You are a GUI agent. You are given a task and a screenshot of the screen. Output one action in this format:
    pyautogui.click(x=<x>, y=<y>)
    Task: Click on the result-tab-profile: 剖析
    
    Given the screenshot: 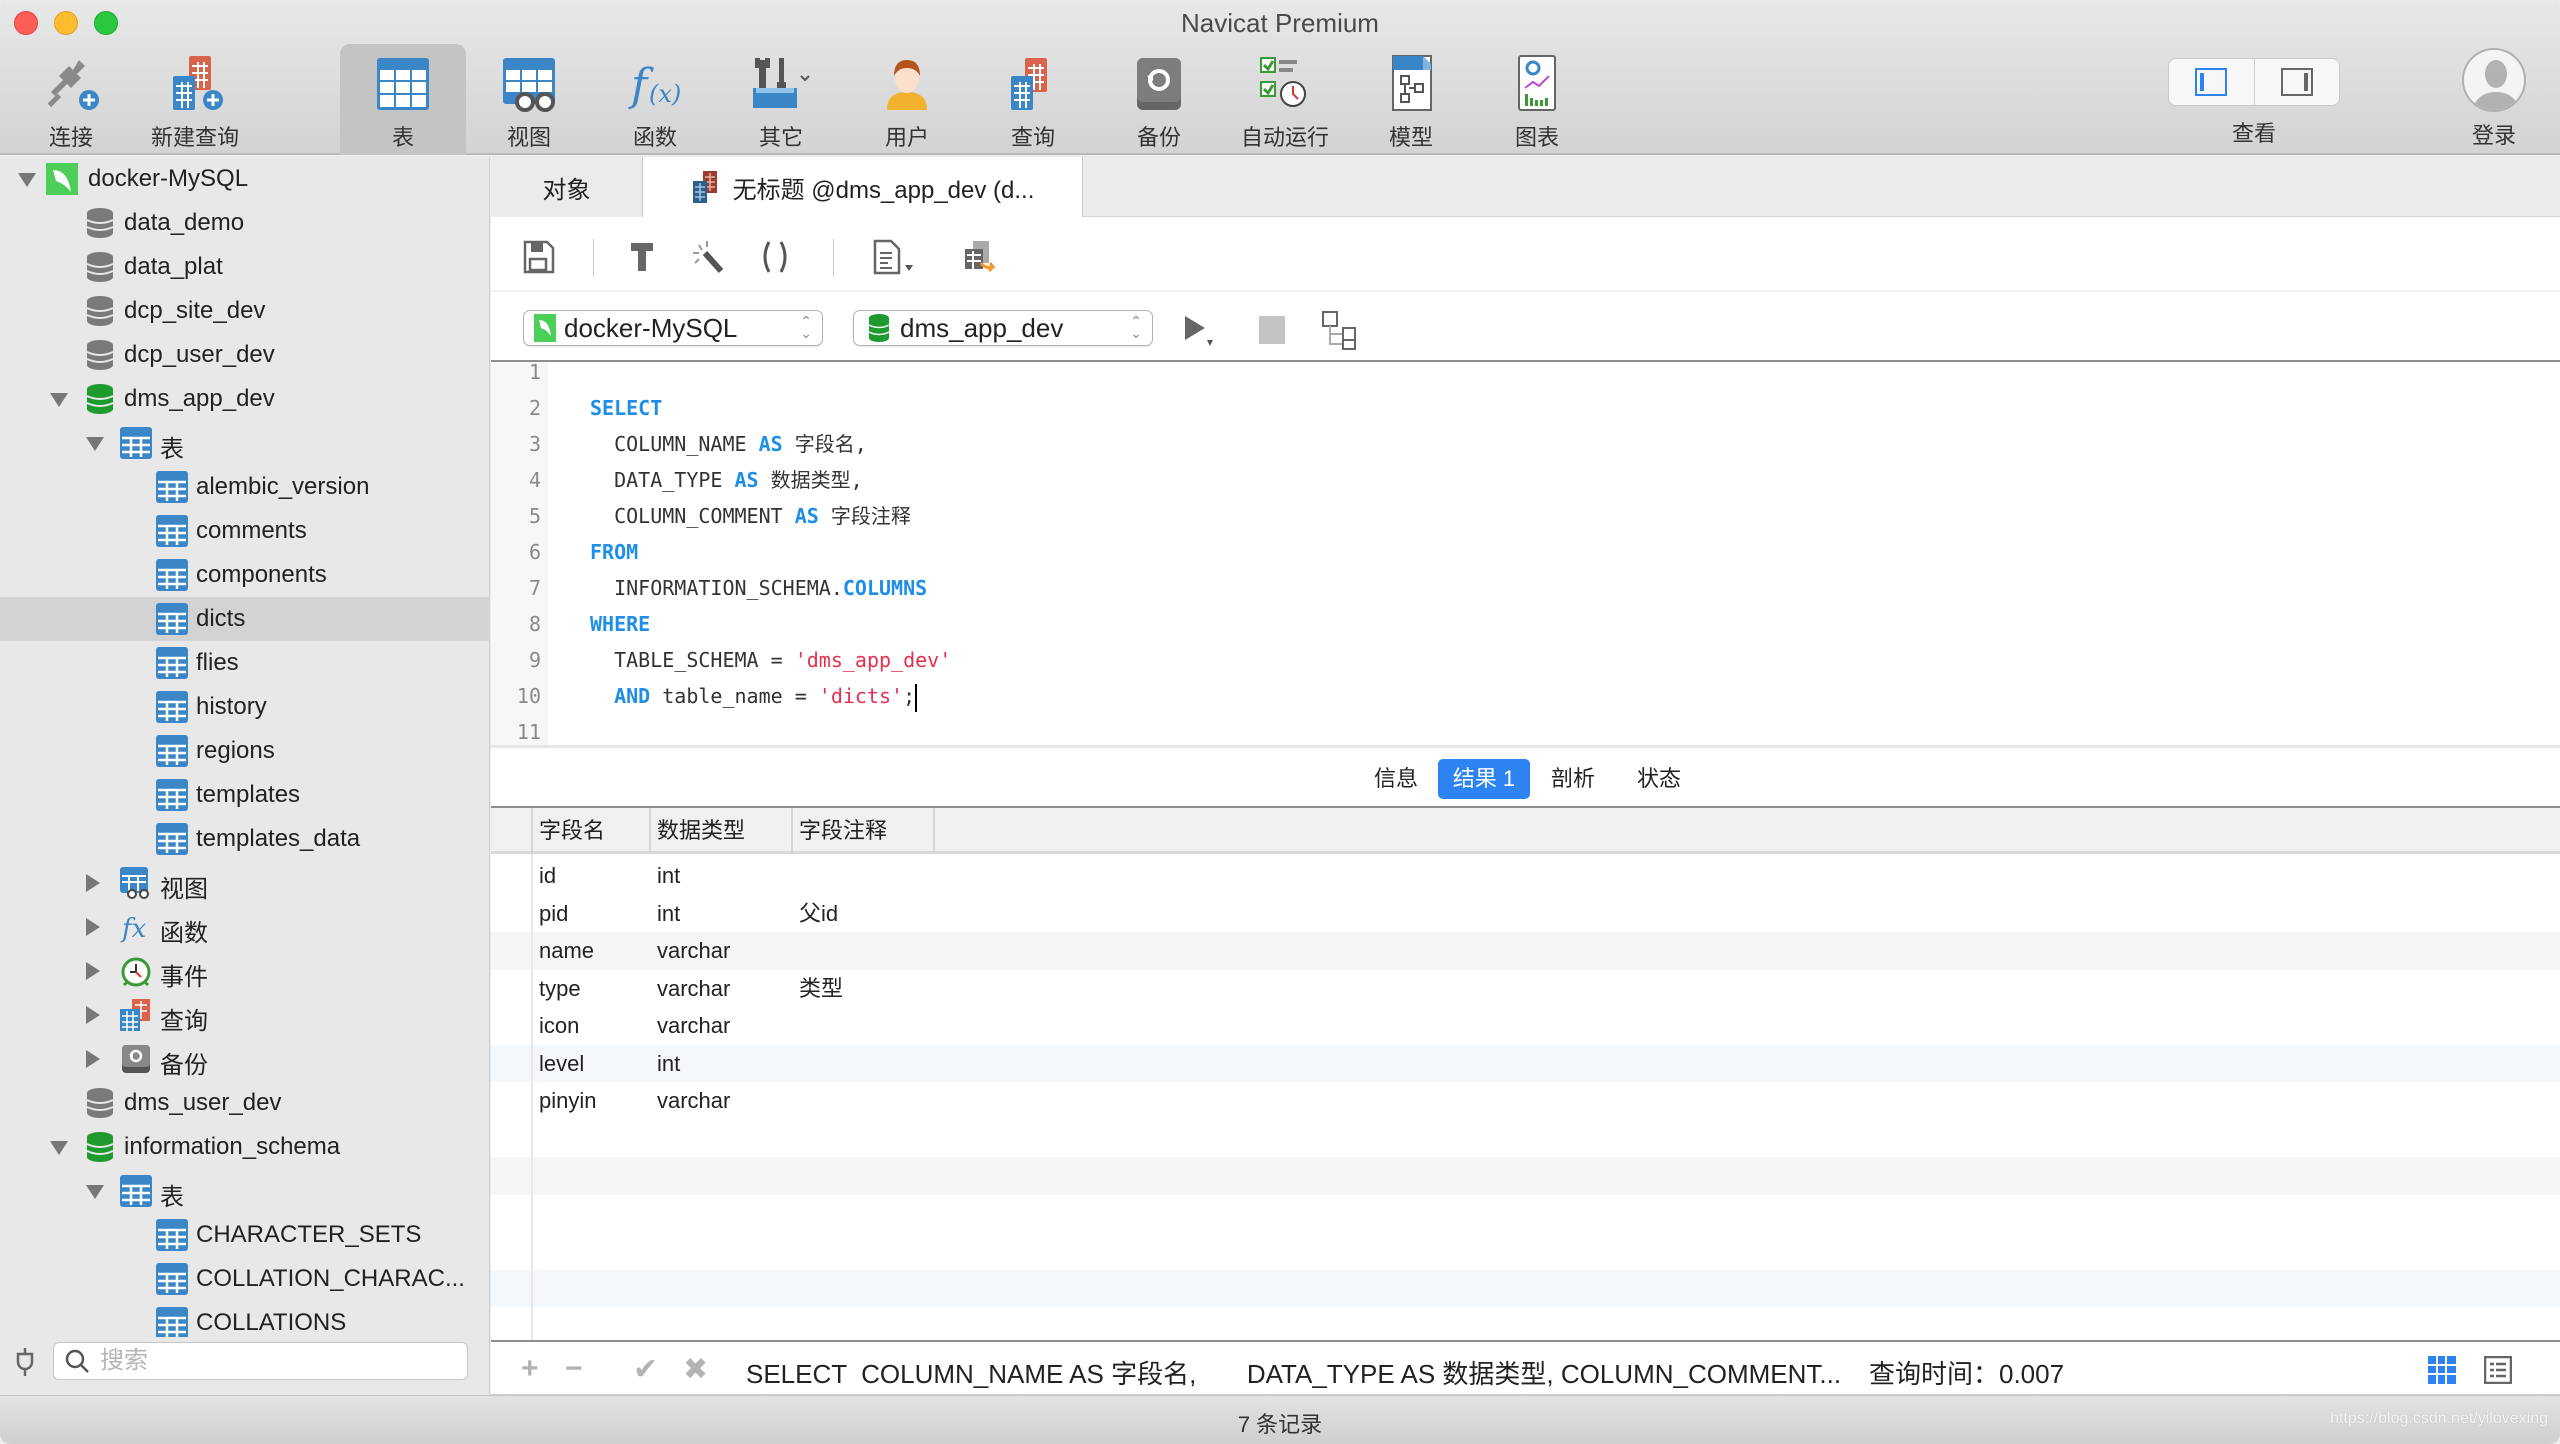 What is the action you would take?
    pyautogui.click(x=1573, y=779)
    